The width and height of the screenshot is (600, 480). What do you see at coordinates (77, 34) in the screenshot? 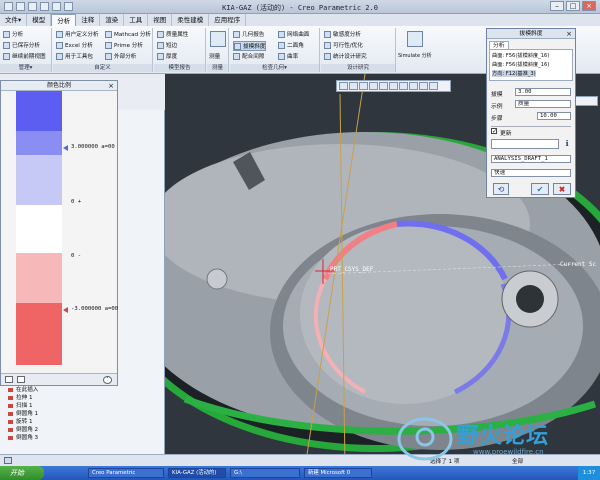
I see `user-defined-analysis-button: 用户定义分析` at bounding box center [77, 34].